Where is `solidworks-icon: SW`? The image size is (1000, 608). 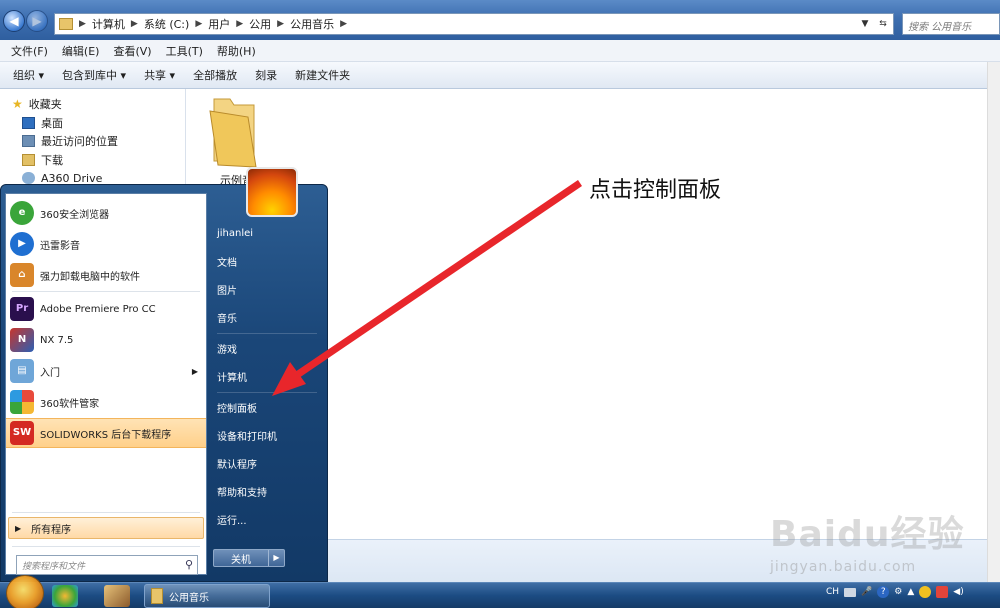
solidworks-icon: SW is located at coordinates (22, 433).